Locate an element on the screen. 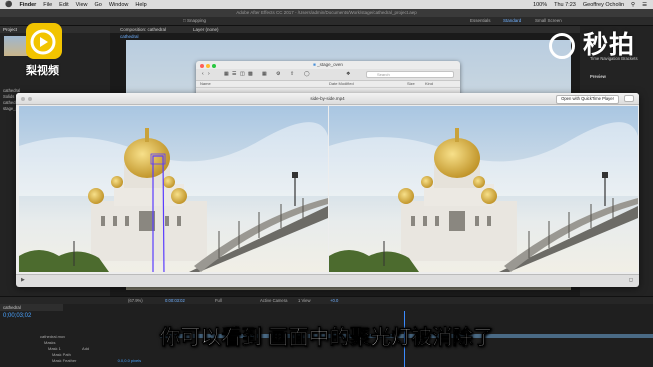  snapping-toggle: □ Snapping is located at coordinates (194, 20).